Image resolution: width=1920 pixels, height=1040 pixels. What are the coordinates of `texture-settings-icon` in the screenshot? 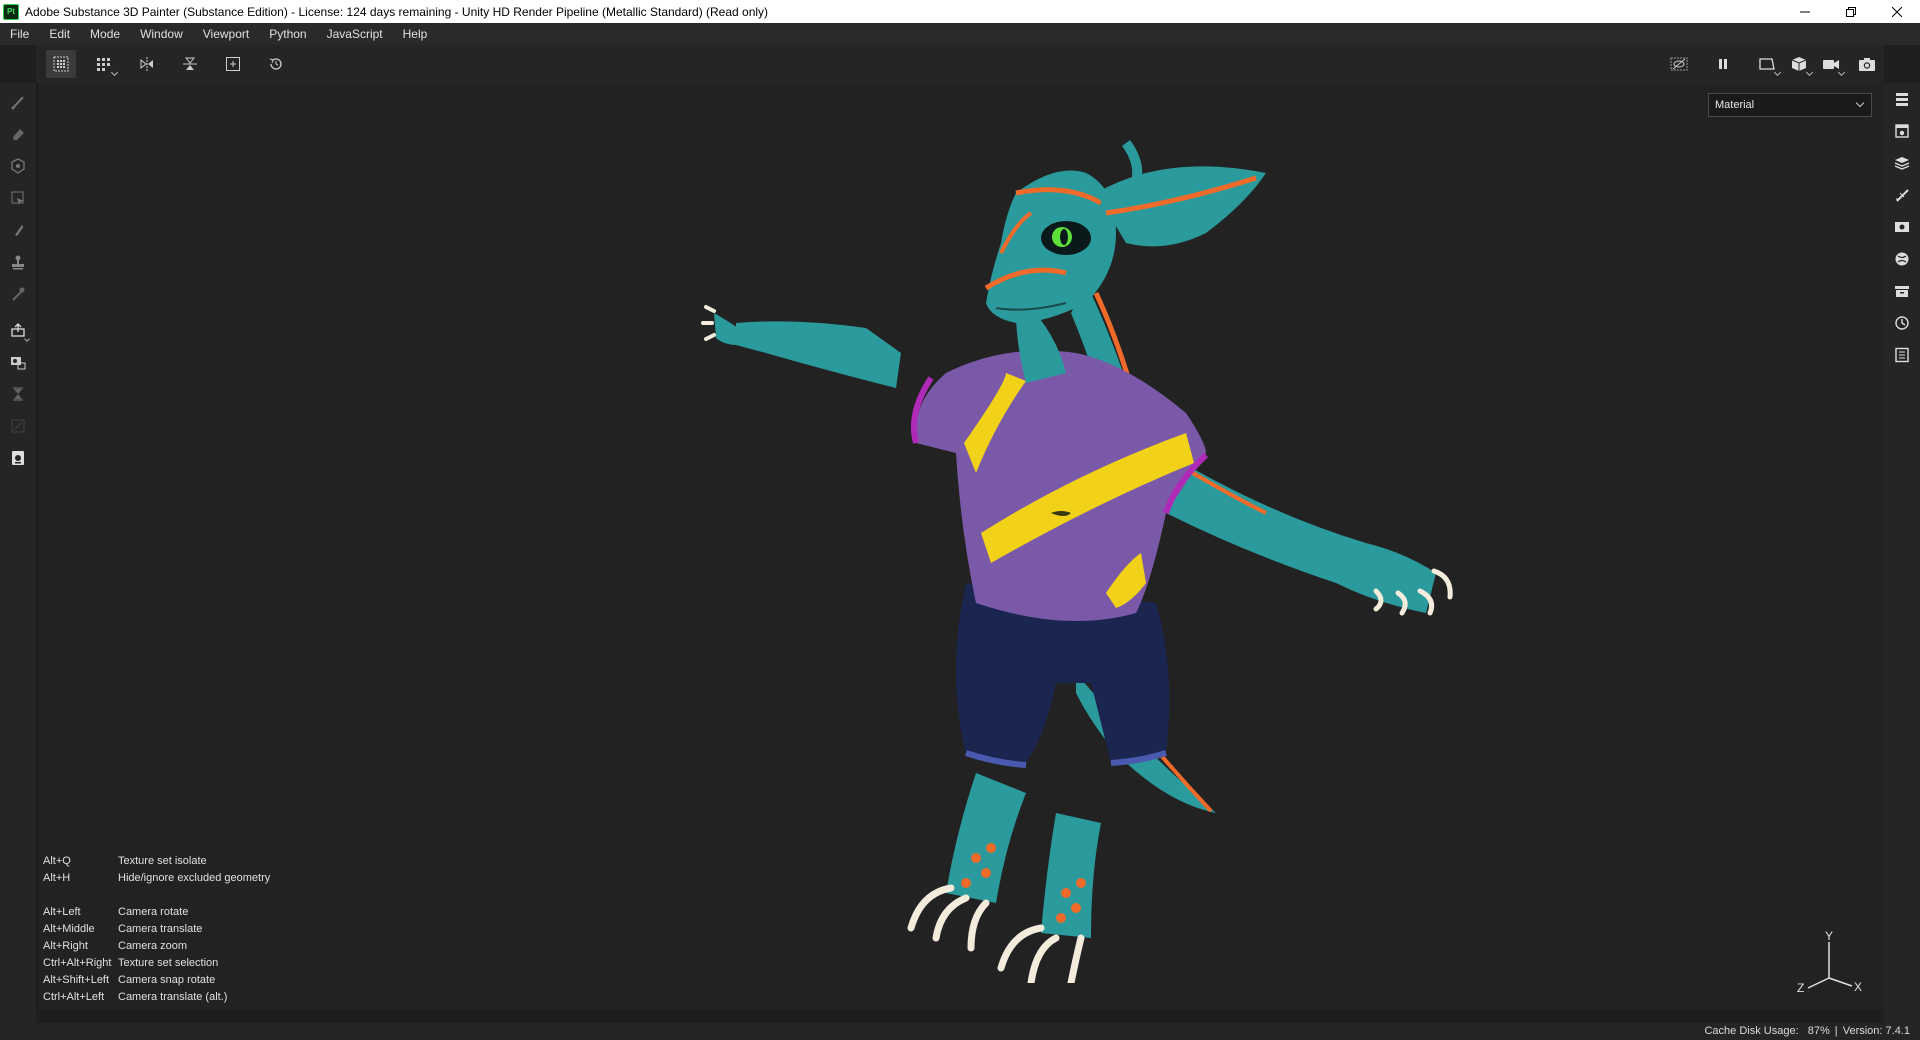 It's located at (1902, 131).